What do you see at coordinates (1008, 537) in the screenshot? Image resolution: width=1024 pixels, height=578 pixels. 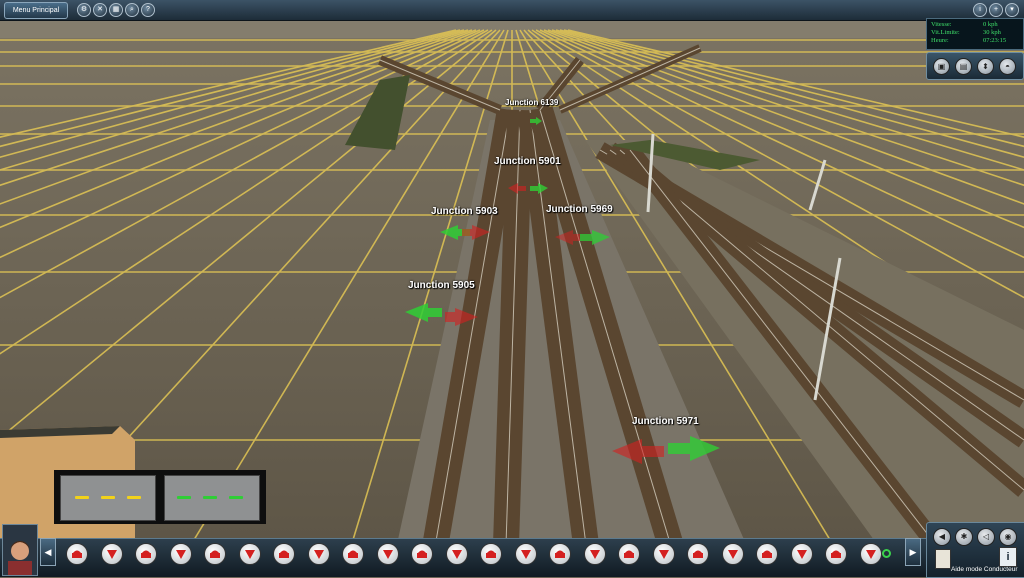 I see `view-icon: ◉` at bounding box center [1008, 537].